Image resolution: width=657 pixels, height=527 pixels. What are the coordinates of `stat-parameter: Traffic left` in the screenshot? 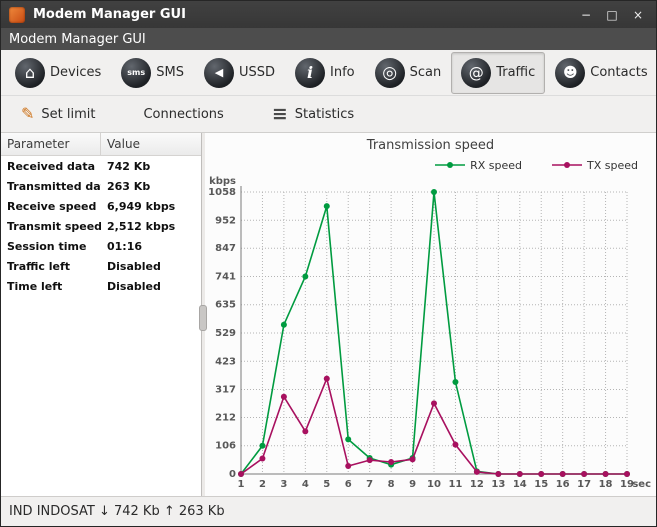 It's located at (39, 266).